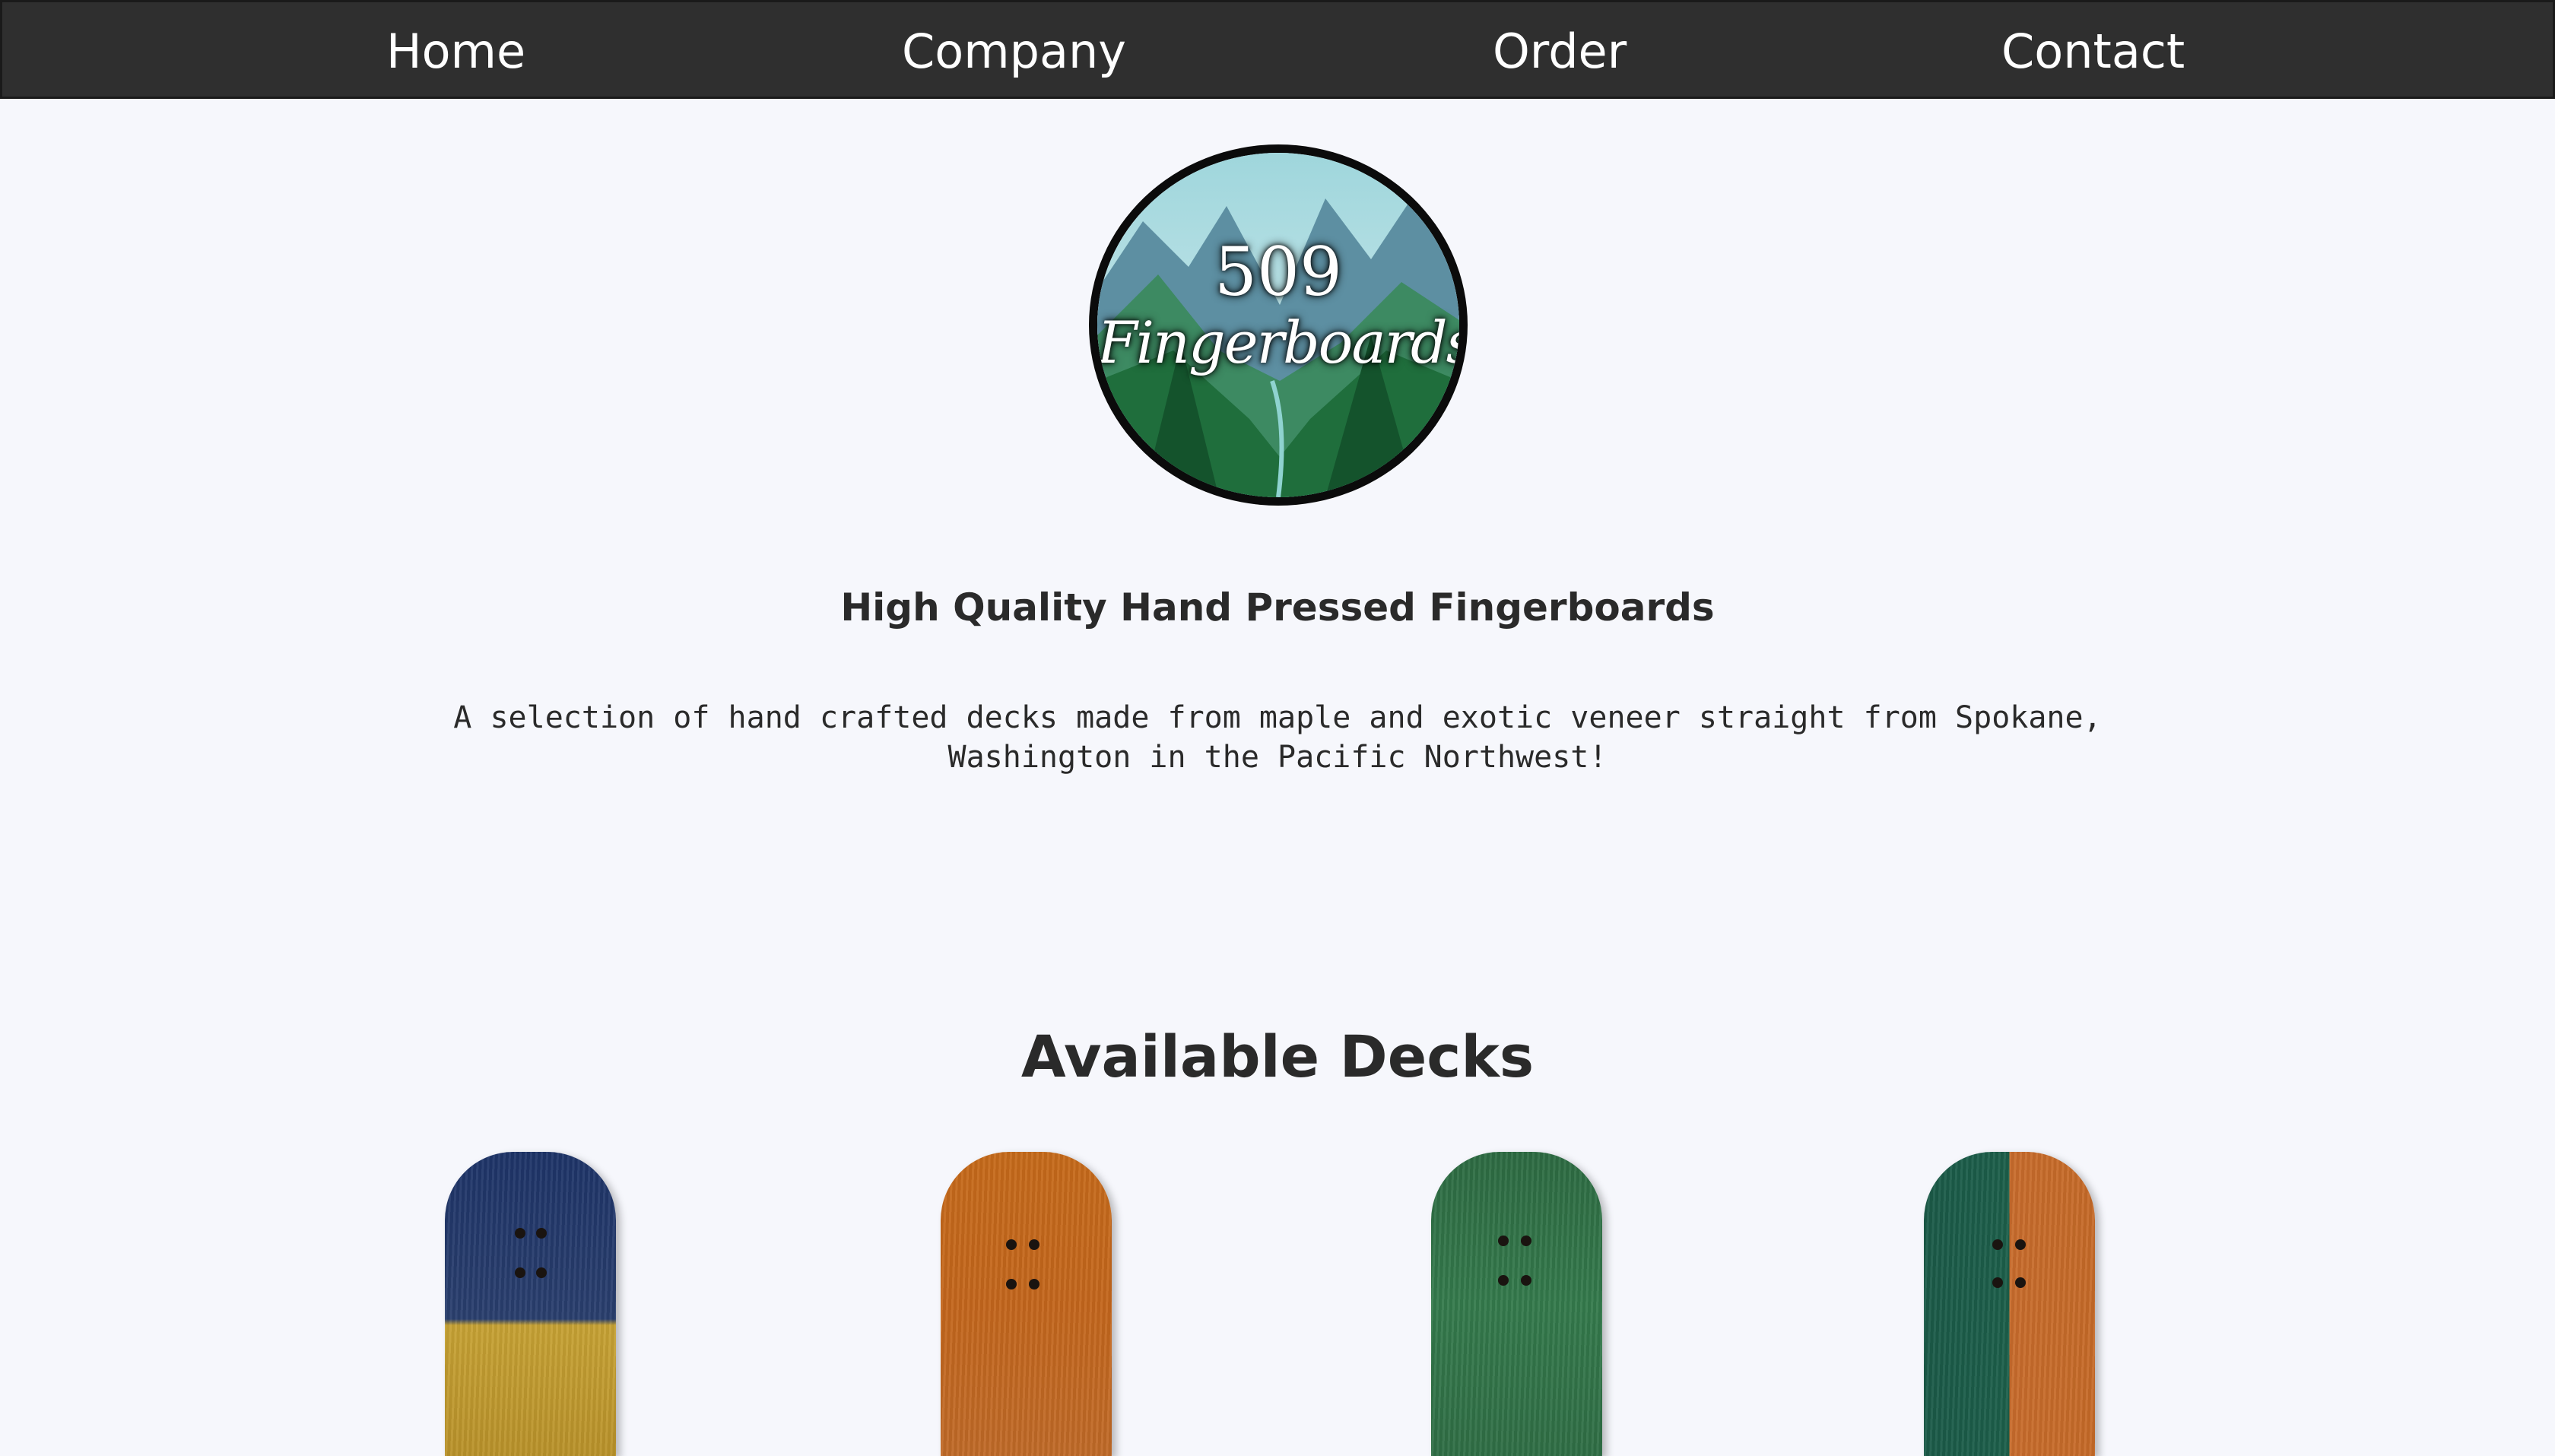 This screenshot has width=2555, height=1456. I want to click on hero-tagline: High Quality Hand Pressed Fingerboards, so click(1277, 608).